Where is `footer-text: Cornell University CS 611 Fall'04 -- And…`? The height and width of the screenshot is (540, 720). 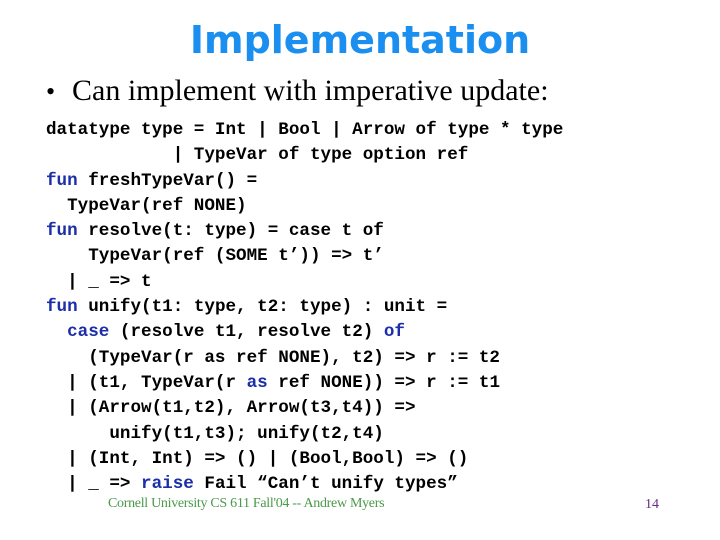 footer-text: Cornell University CS 611 Fall'04 -- And… is located at coordinates (246, 503).